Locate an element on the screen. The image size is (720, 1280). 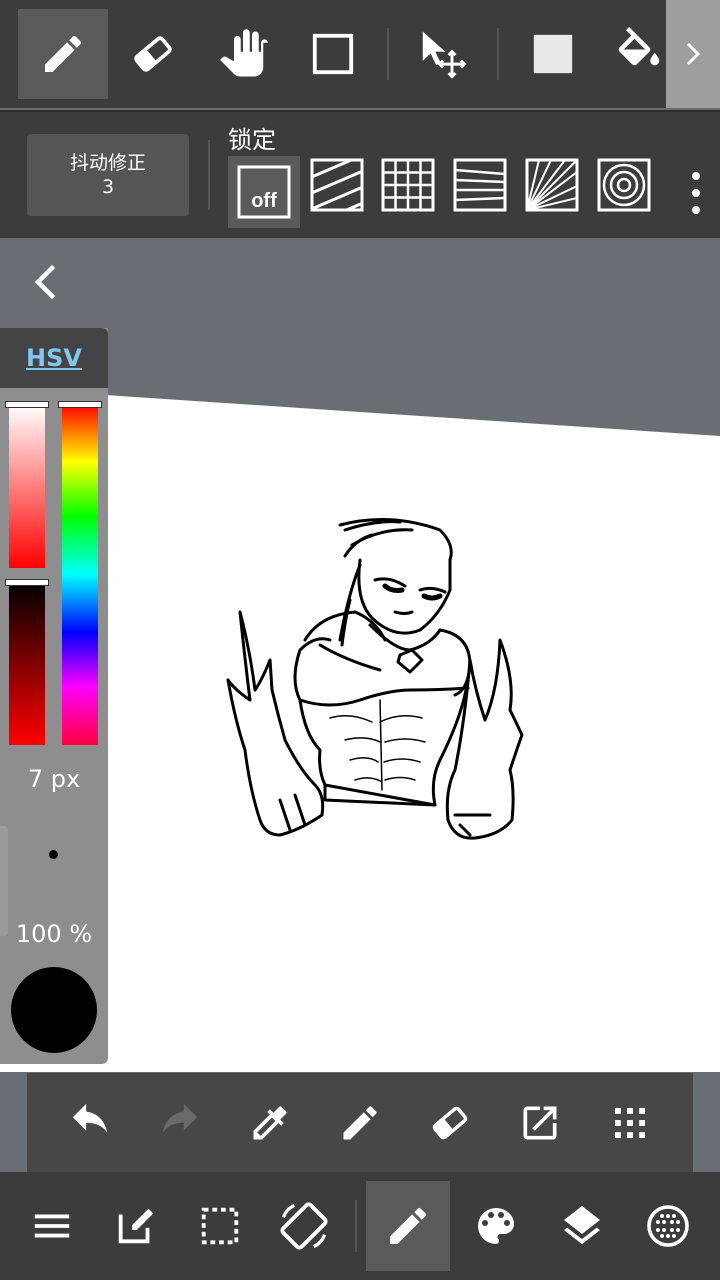
svg-text: off is located at coordinates (264, 201).